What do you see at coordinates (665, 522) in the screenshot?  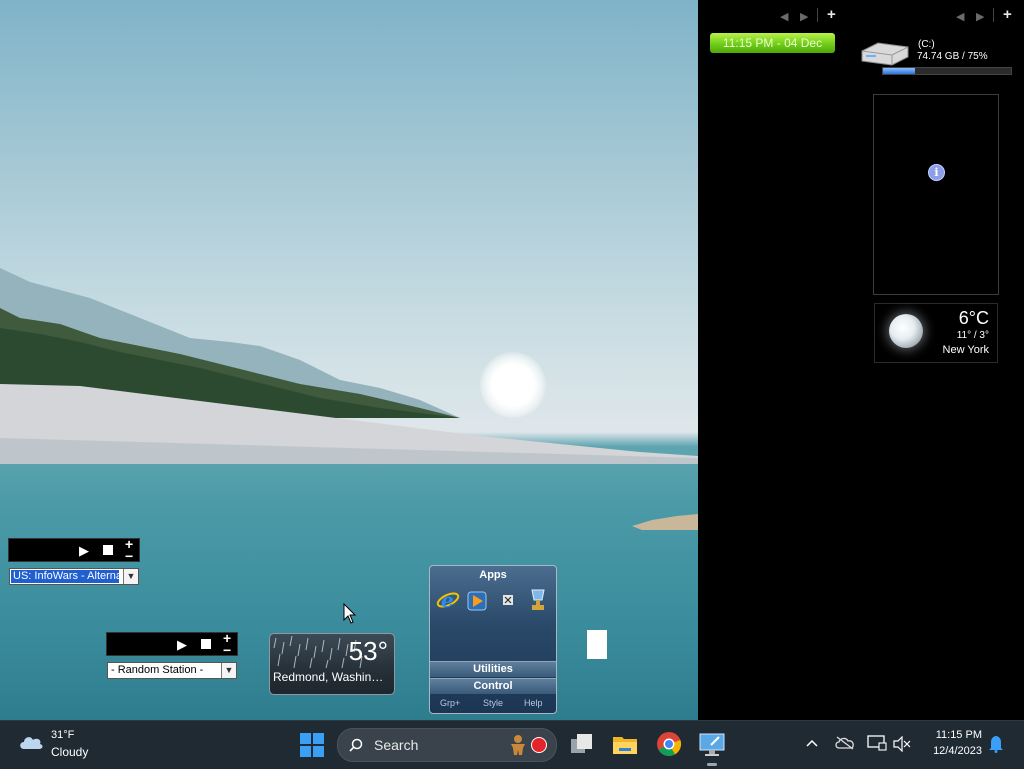 I see `sandbar-graphic` at bounding box center [665, 522].